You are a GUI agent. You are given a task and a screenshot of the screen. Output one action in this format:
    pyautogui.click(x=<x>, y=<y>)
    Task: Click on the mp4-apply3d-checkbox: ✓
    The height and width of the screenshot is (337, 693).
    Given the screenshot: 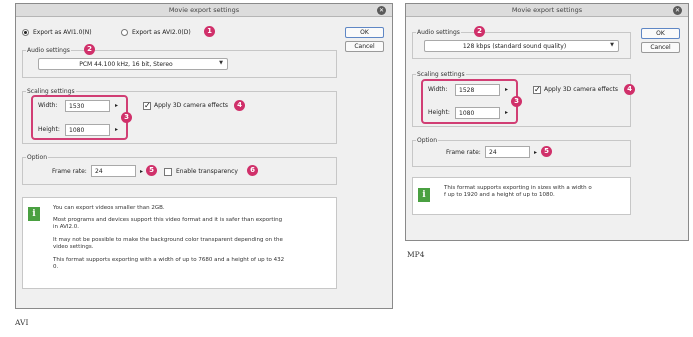 What is the action you would take?
    pyautogui.click(x=537, y=90)
    